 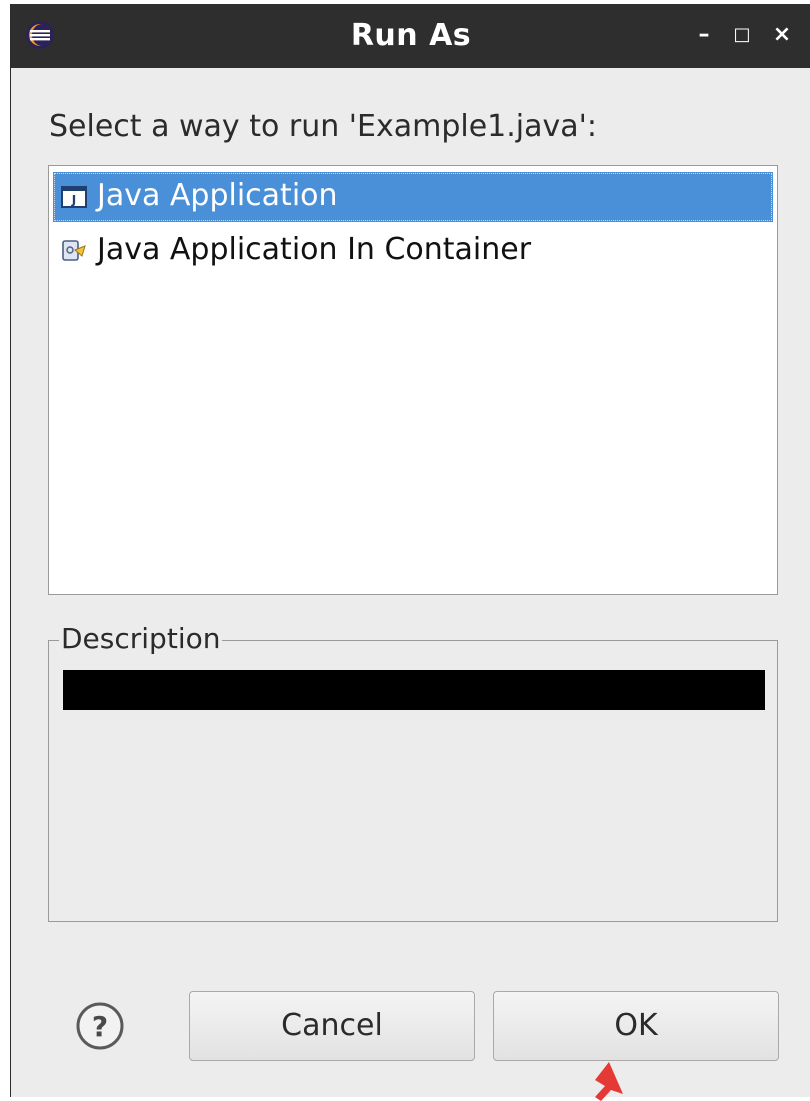 What do you see at coordinates (323, 126) in the screenshot?
I see `dialog-prompt: Select a way to run 'Example1.java':` at bounding box center [323, 126].